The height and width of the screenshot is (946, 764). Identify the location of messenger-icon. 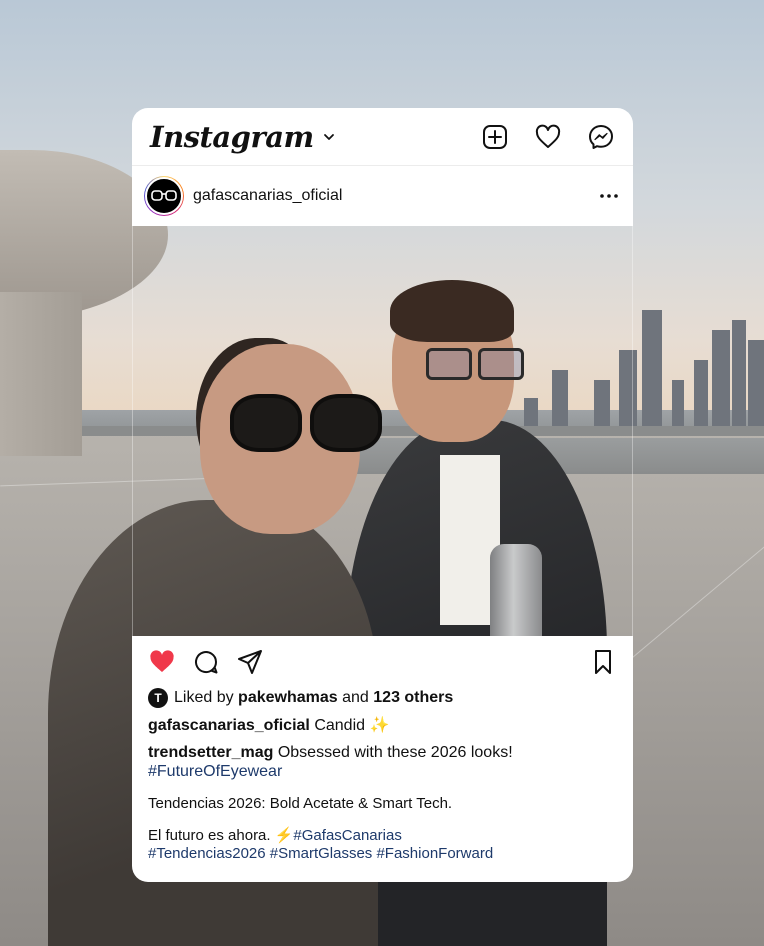
(601, 137).